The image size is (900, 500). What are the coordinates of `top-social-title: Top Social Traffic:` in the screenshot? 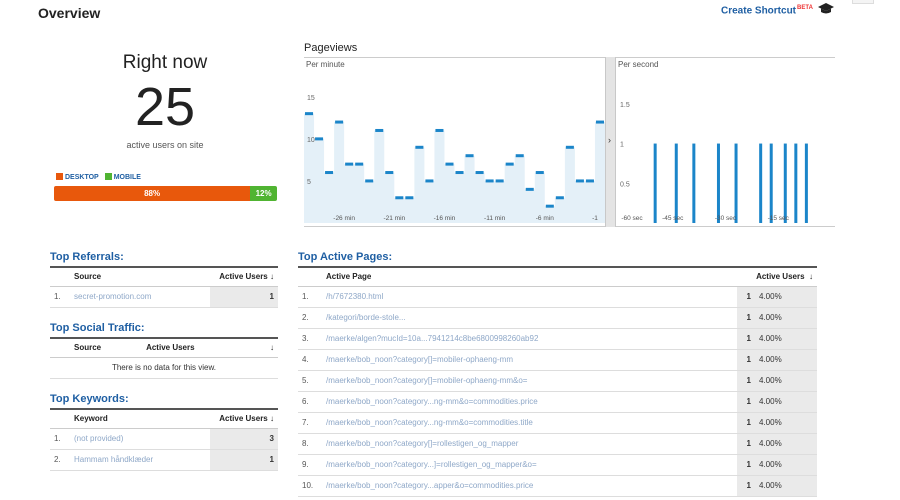 It's located at (97, 328).